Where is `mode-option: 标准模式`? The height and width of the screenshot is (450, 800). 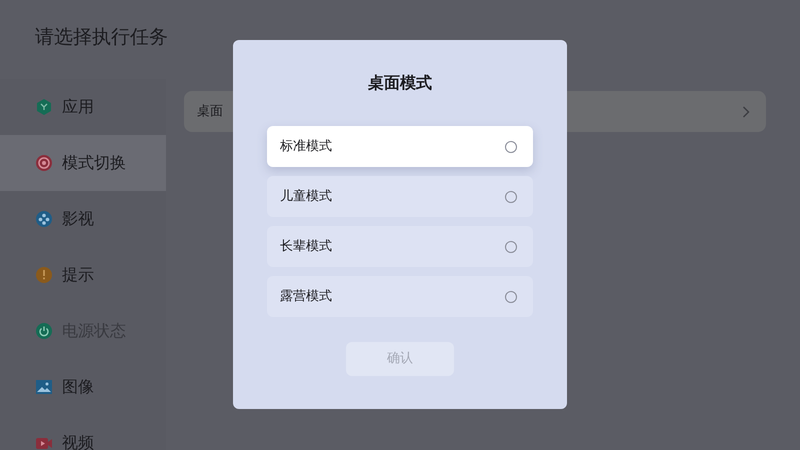
mode-option: 标准模式 is located at coordinates (400, 146).